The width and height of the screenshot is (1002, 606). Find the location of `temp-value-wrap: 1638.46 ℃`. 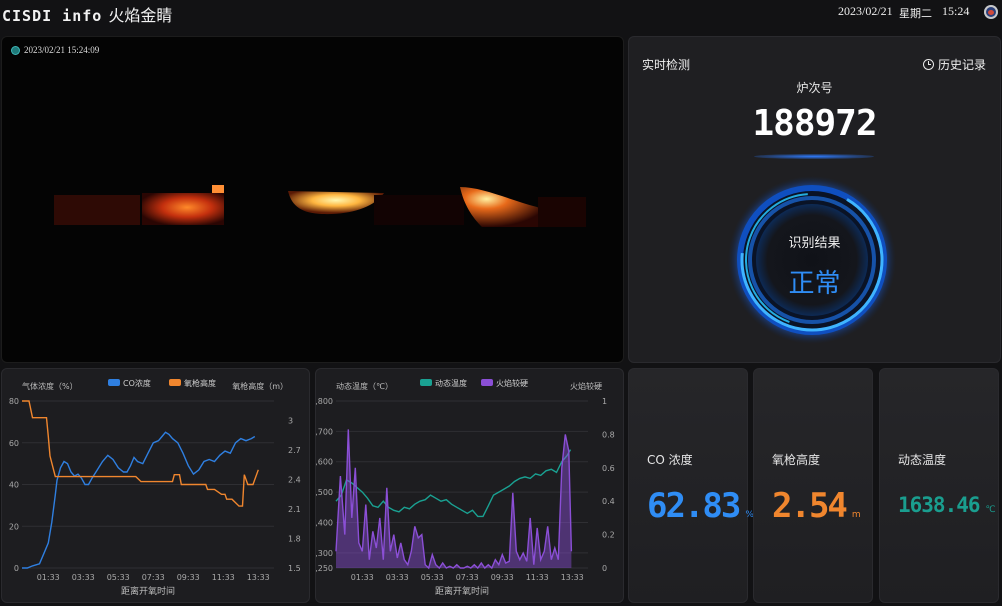

temp-value-wrap: 1638.46 ℃ is located at coordinates (947, 505).